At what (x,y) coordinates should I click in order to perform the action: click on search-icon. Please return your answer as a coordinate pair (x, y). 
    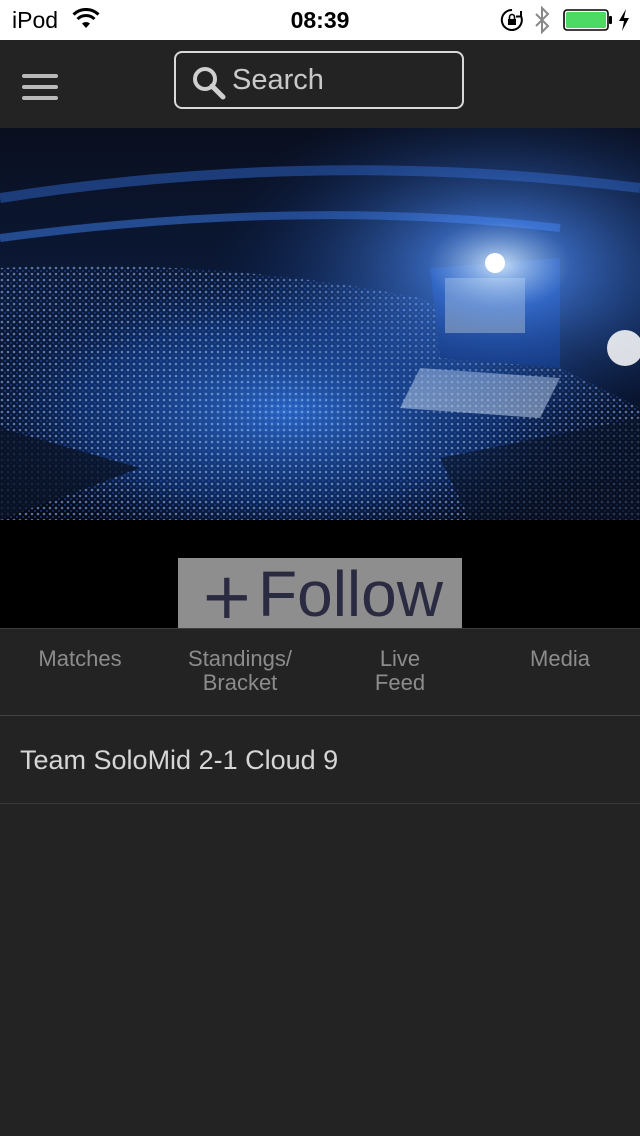
    Looking at the image, I should click on (209, 85).